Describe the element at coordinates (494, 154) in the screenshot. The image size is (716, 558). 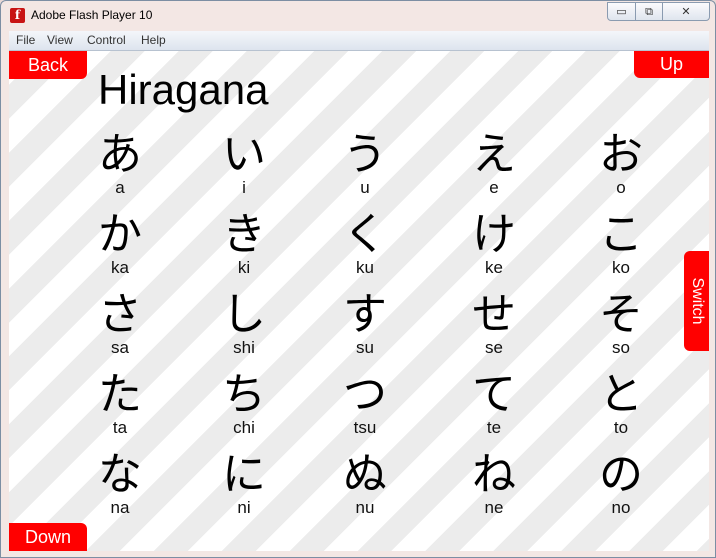
I see `kana-character: え` at that location.